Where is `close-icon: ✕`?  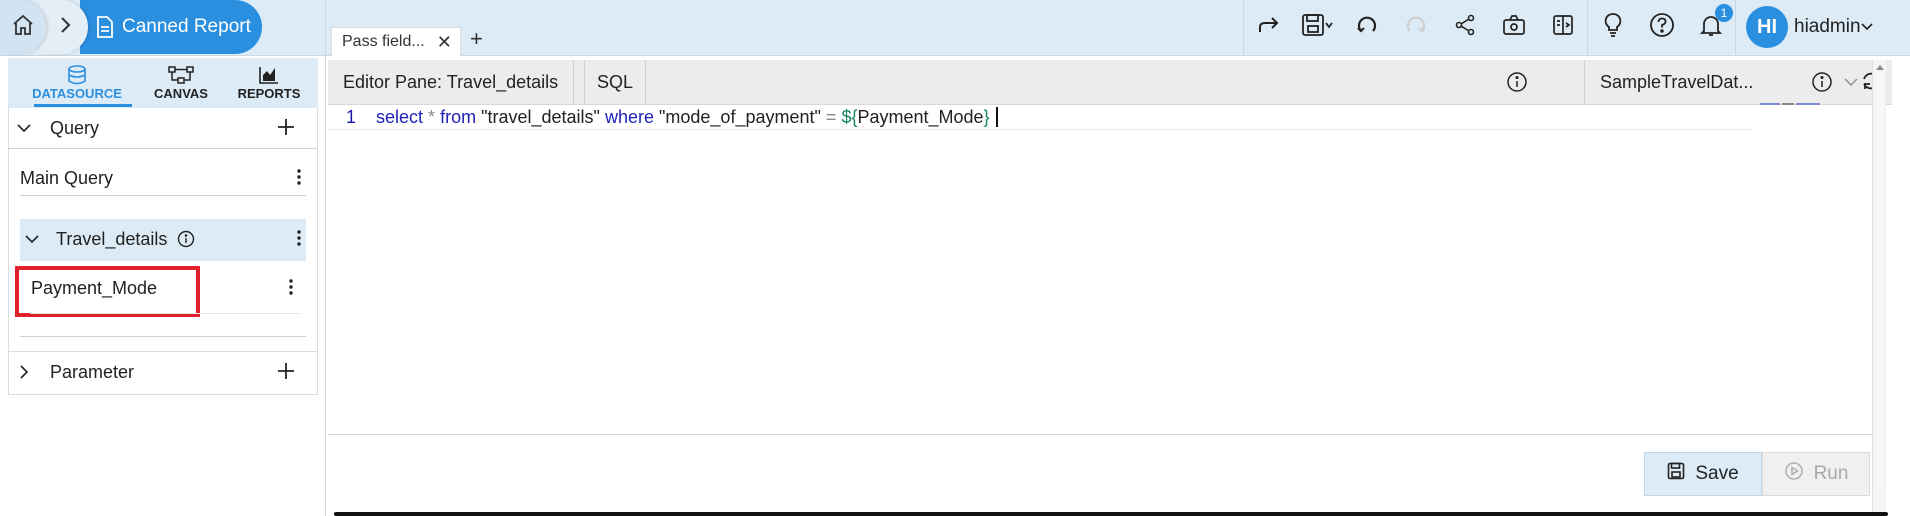 close-icon: ✕ is located at coordinates (444, 42).